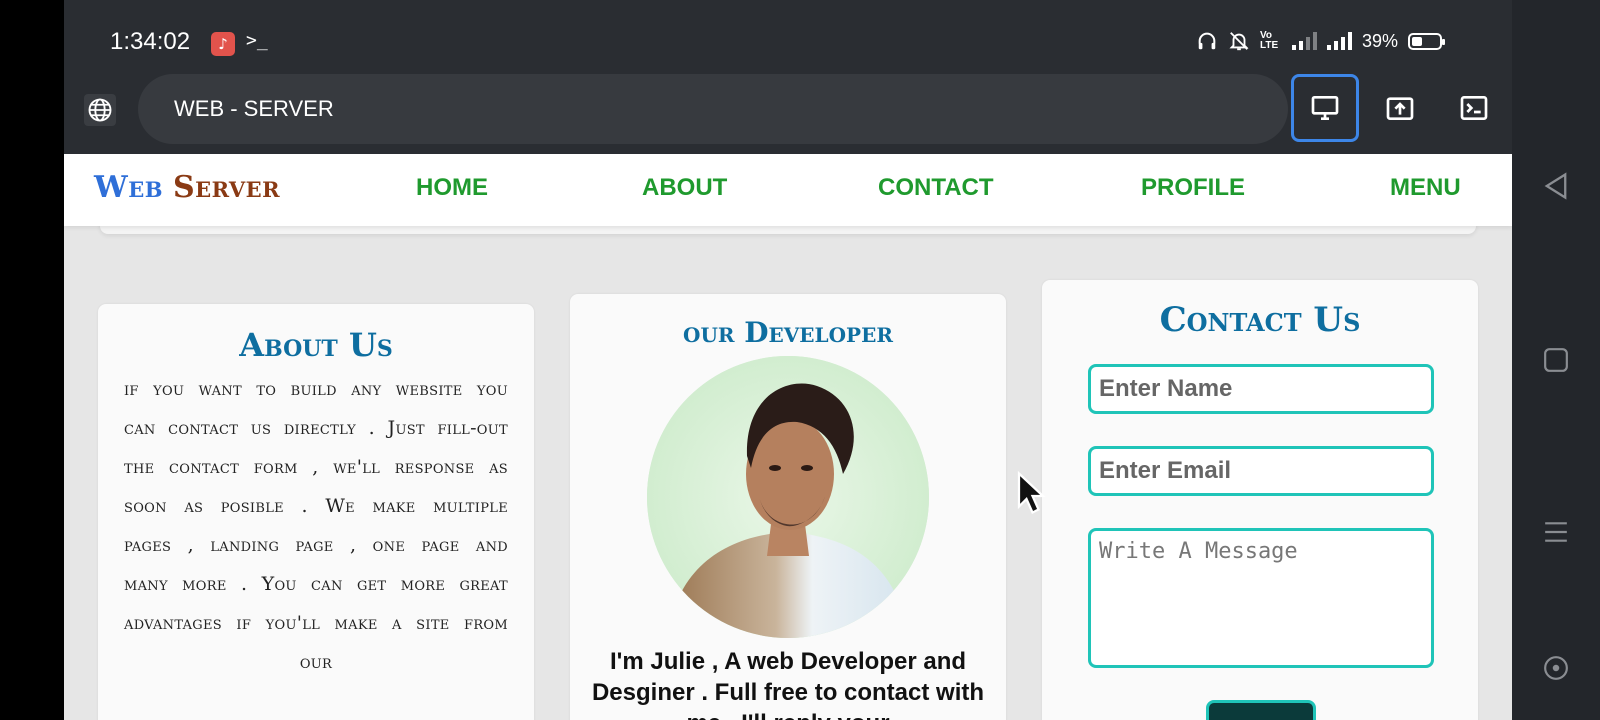 Image resolution: width=1600 pixels, height=720 pixels. What do you see at coordinates (100, 110) in the screenshot?
I see `globe-icon` at bounding box center [100, 110].